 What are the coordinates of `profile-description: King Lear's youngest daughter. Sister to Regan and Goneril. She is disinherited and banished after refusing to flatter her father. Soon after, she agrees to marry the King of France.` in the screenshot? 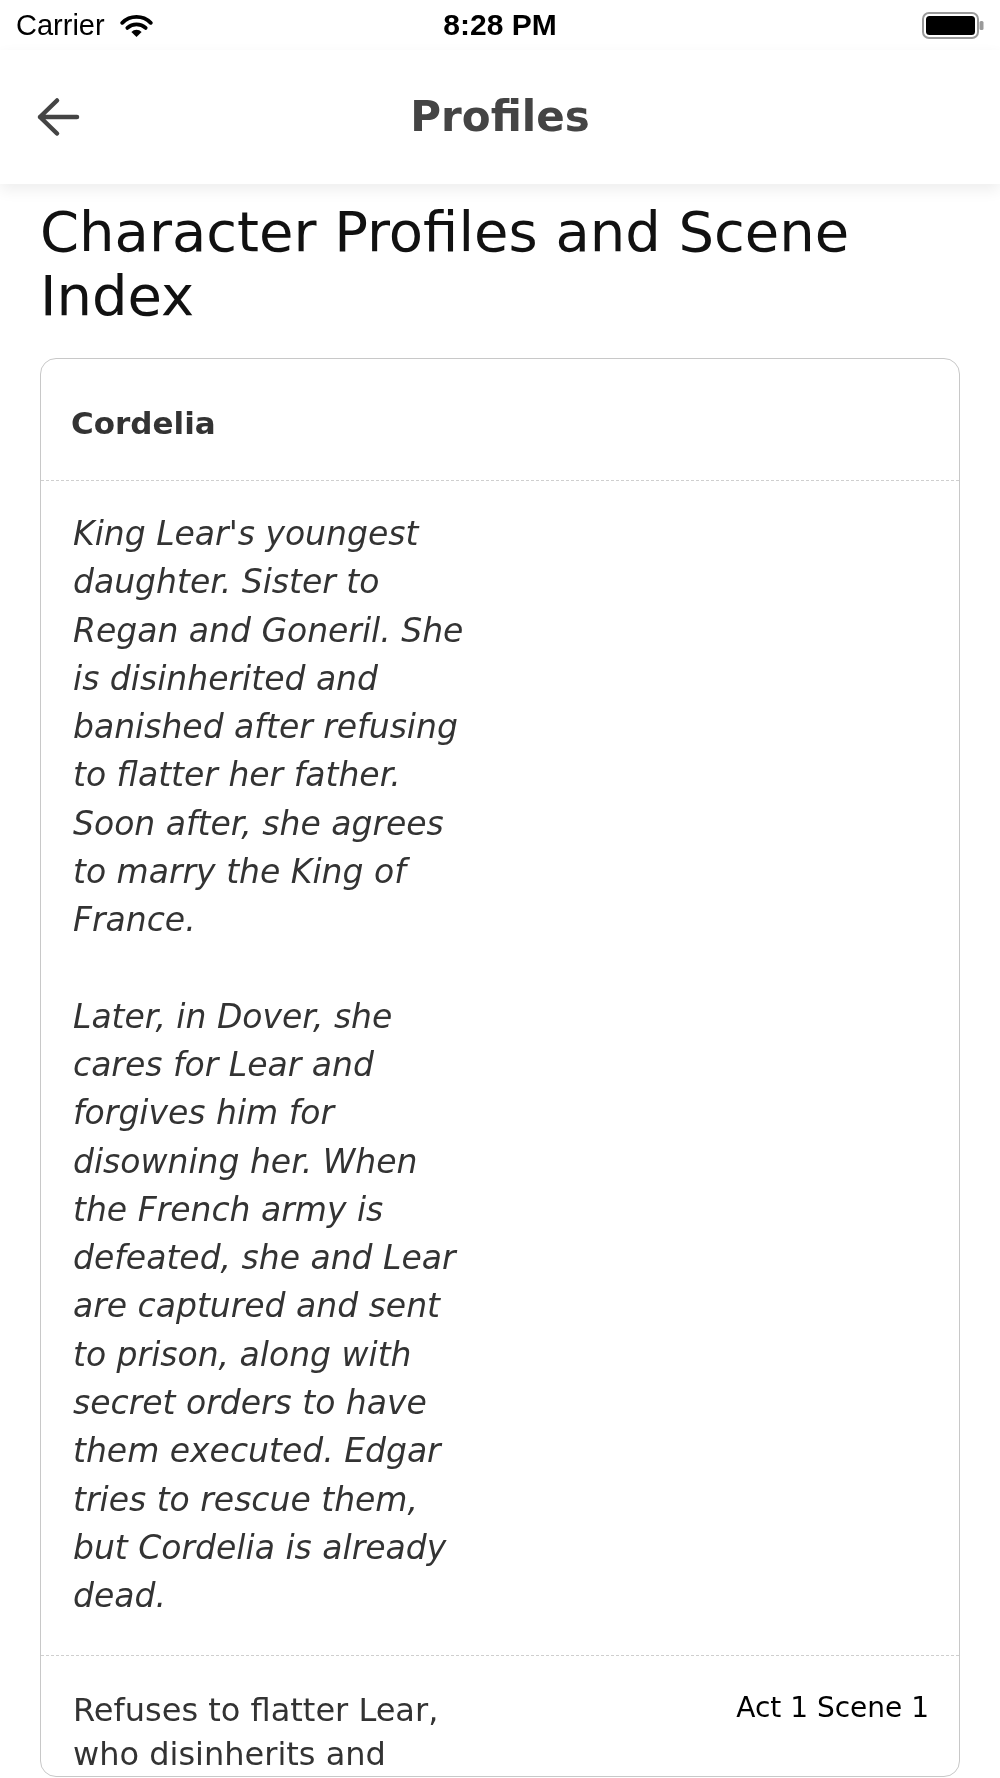 It's located at (269, 727).